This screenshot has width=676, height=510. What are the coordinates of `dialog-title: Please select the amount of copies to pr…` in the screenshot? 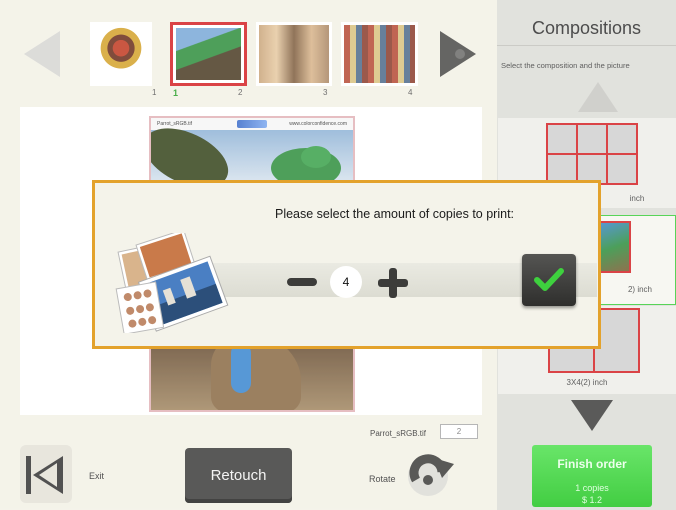 It's located at (394, 214).